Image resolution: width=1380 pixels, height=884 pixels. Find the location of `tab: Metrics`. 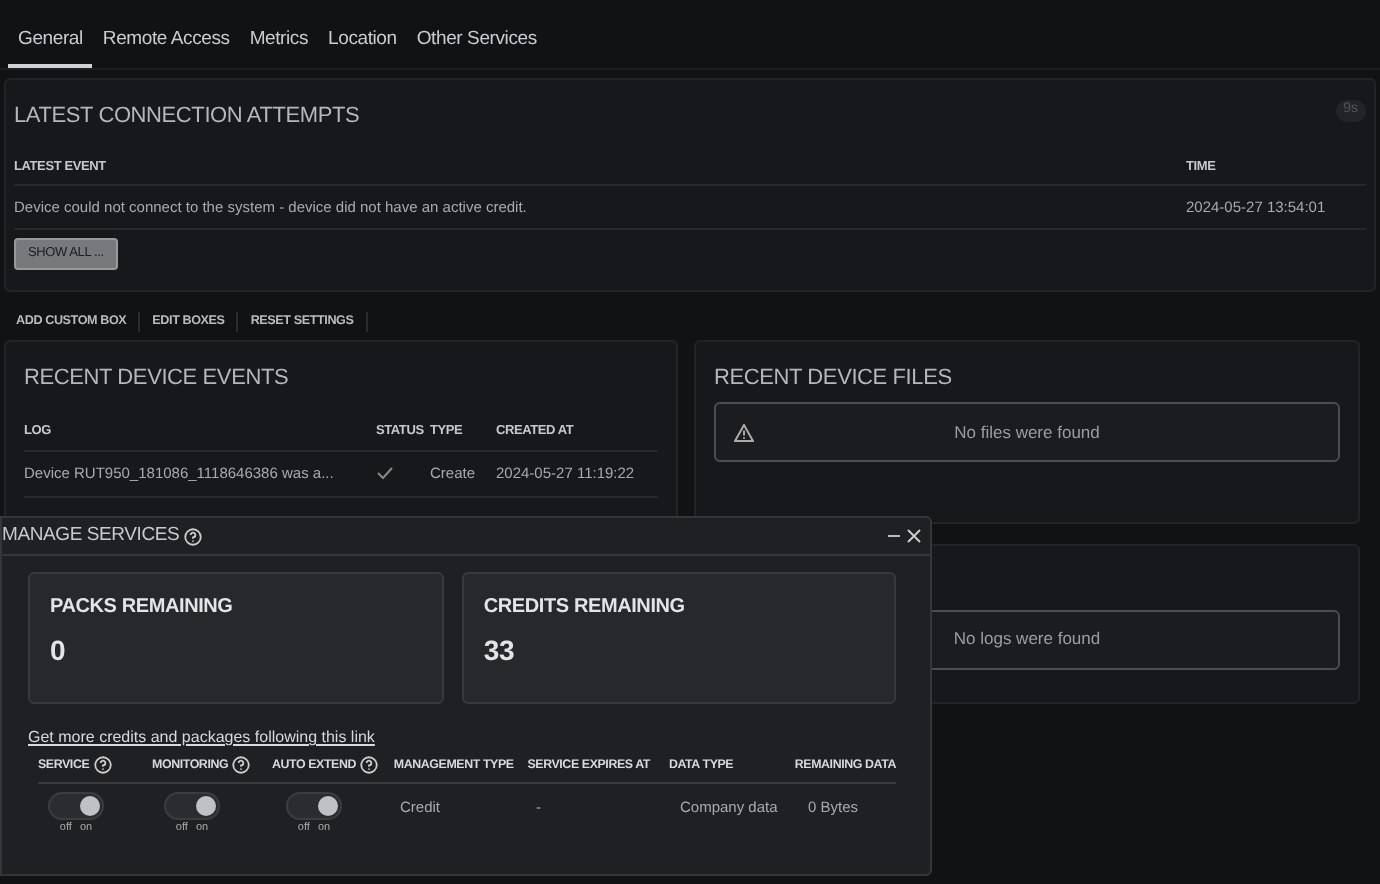

tab: Metrics is located at coordinates (279, 45).